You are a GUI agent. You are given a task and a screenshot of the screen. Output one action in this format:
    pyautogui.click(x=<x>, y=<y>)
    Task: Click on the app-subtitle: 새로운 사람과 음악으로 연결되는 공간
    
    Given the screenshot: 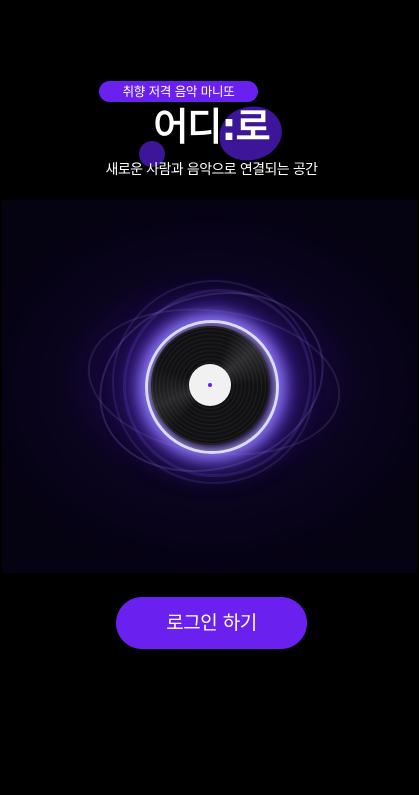 What is the action you would take?
    pyautogui.click(x=211, y=170)
    